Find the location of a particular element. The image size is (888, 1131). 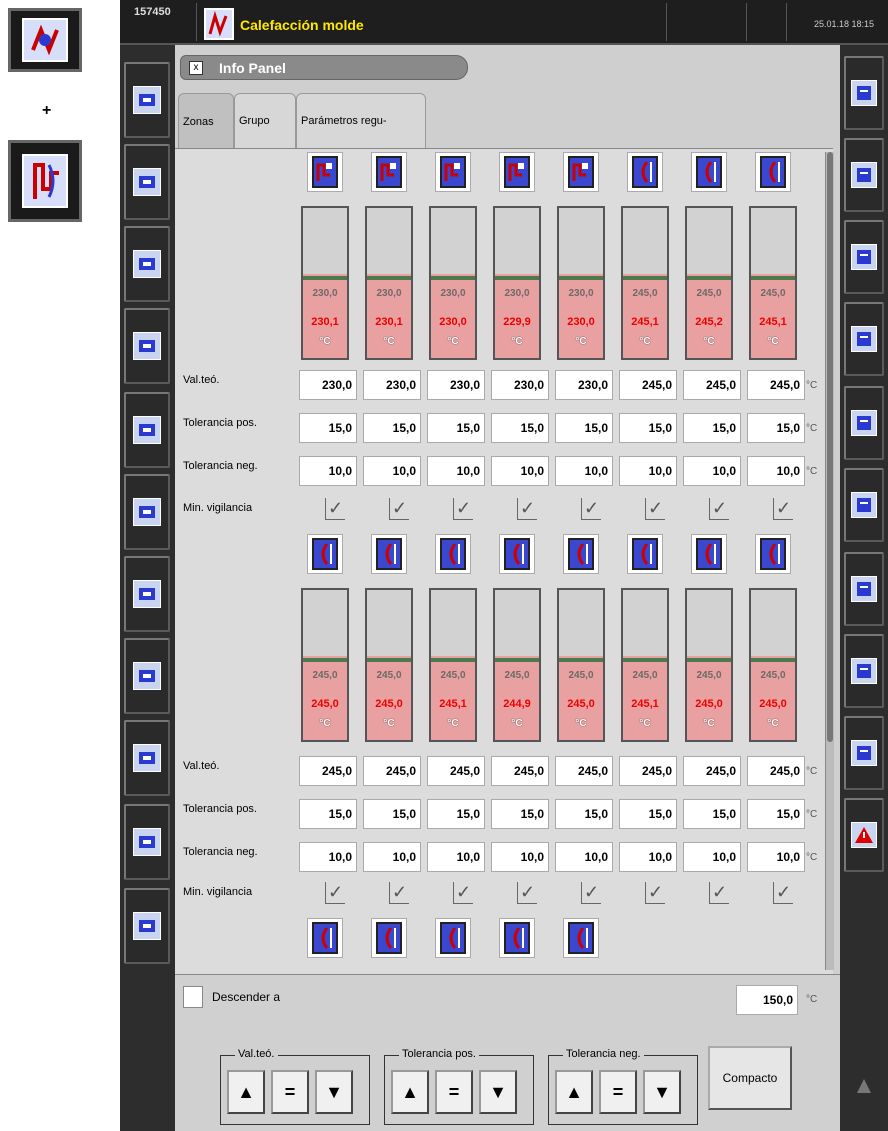

setpoint-up-button: ▲ is located at coordinates (246, 1092).